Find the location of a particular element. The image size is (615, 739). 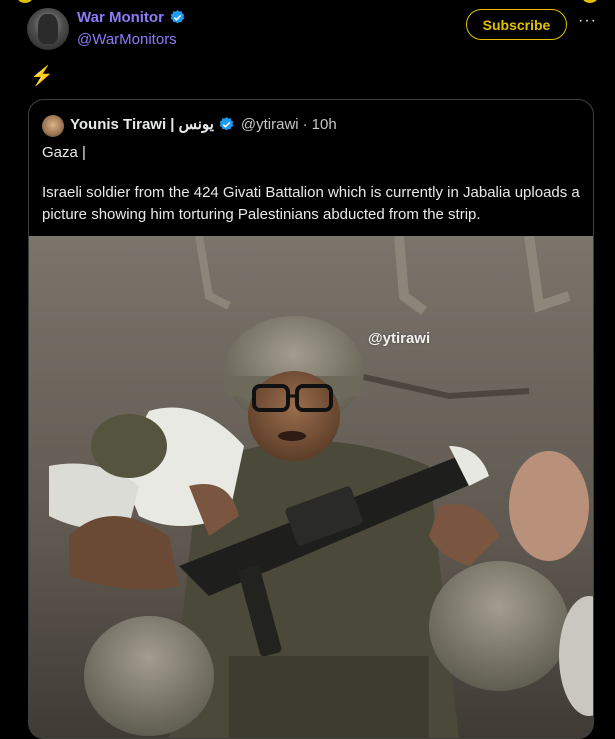

more-options-icon: ··· is located at coordinates (587, 22).